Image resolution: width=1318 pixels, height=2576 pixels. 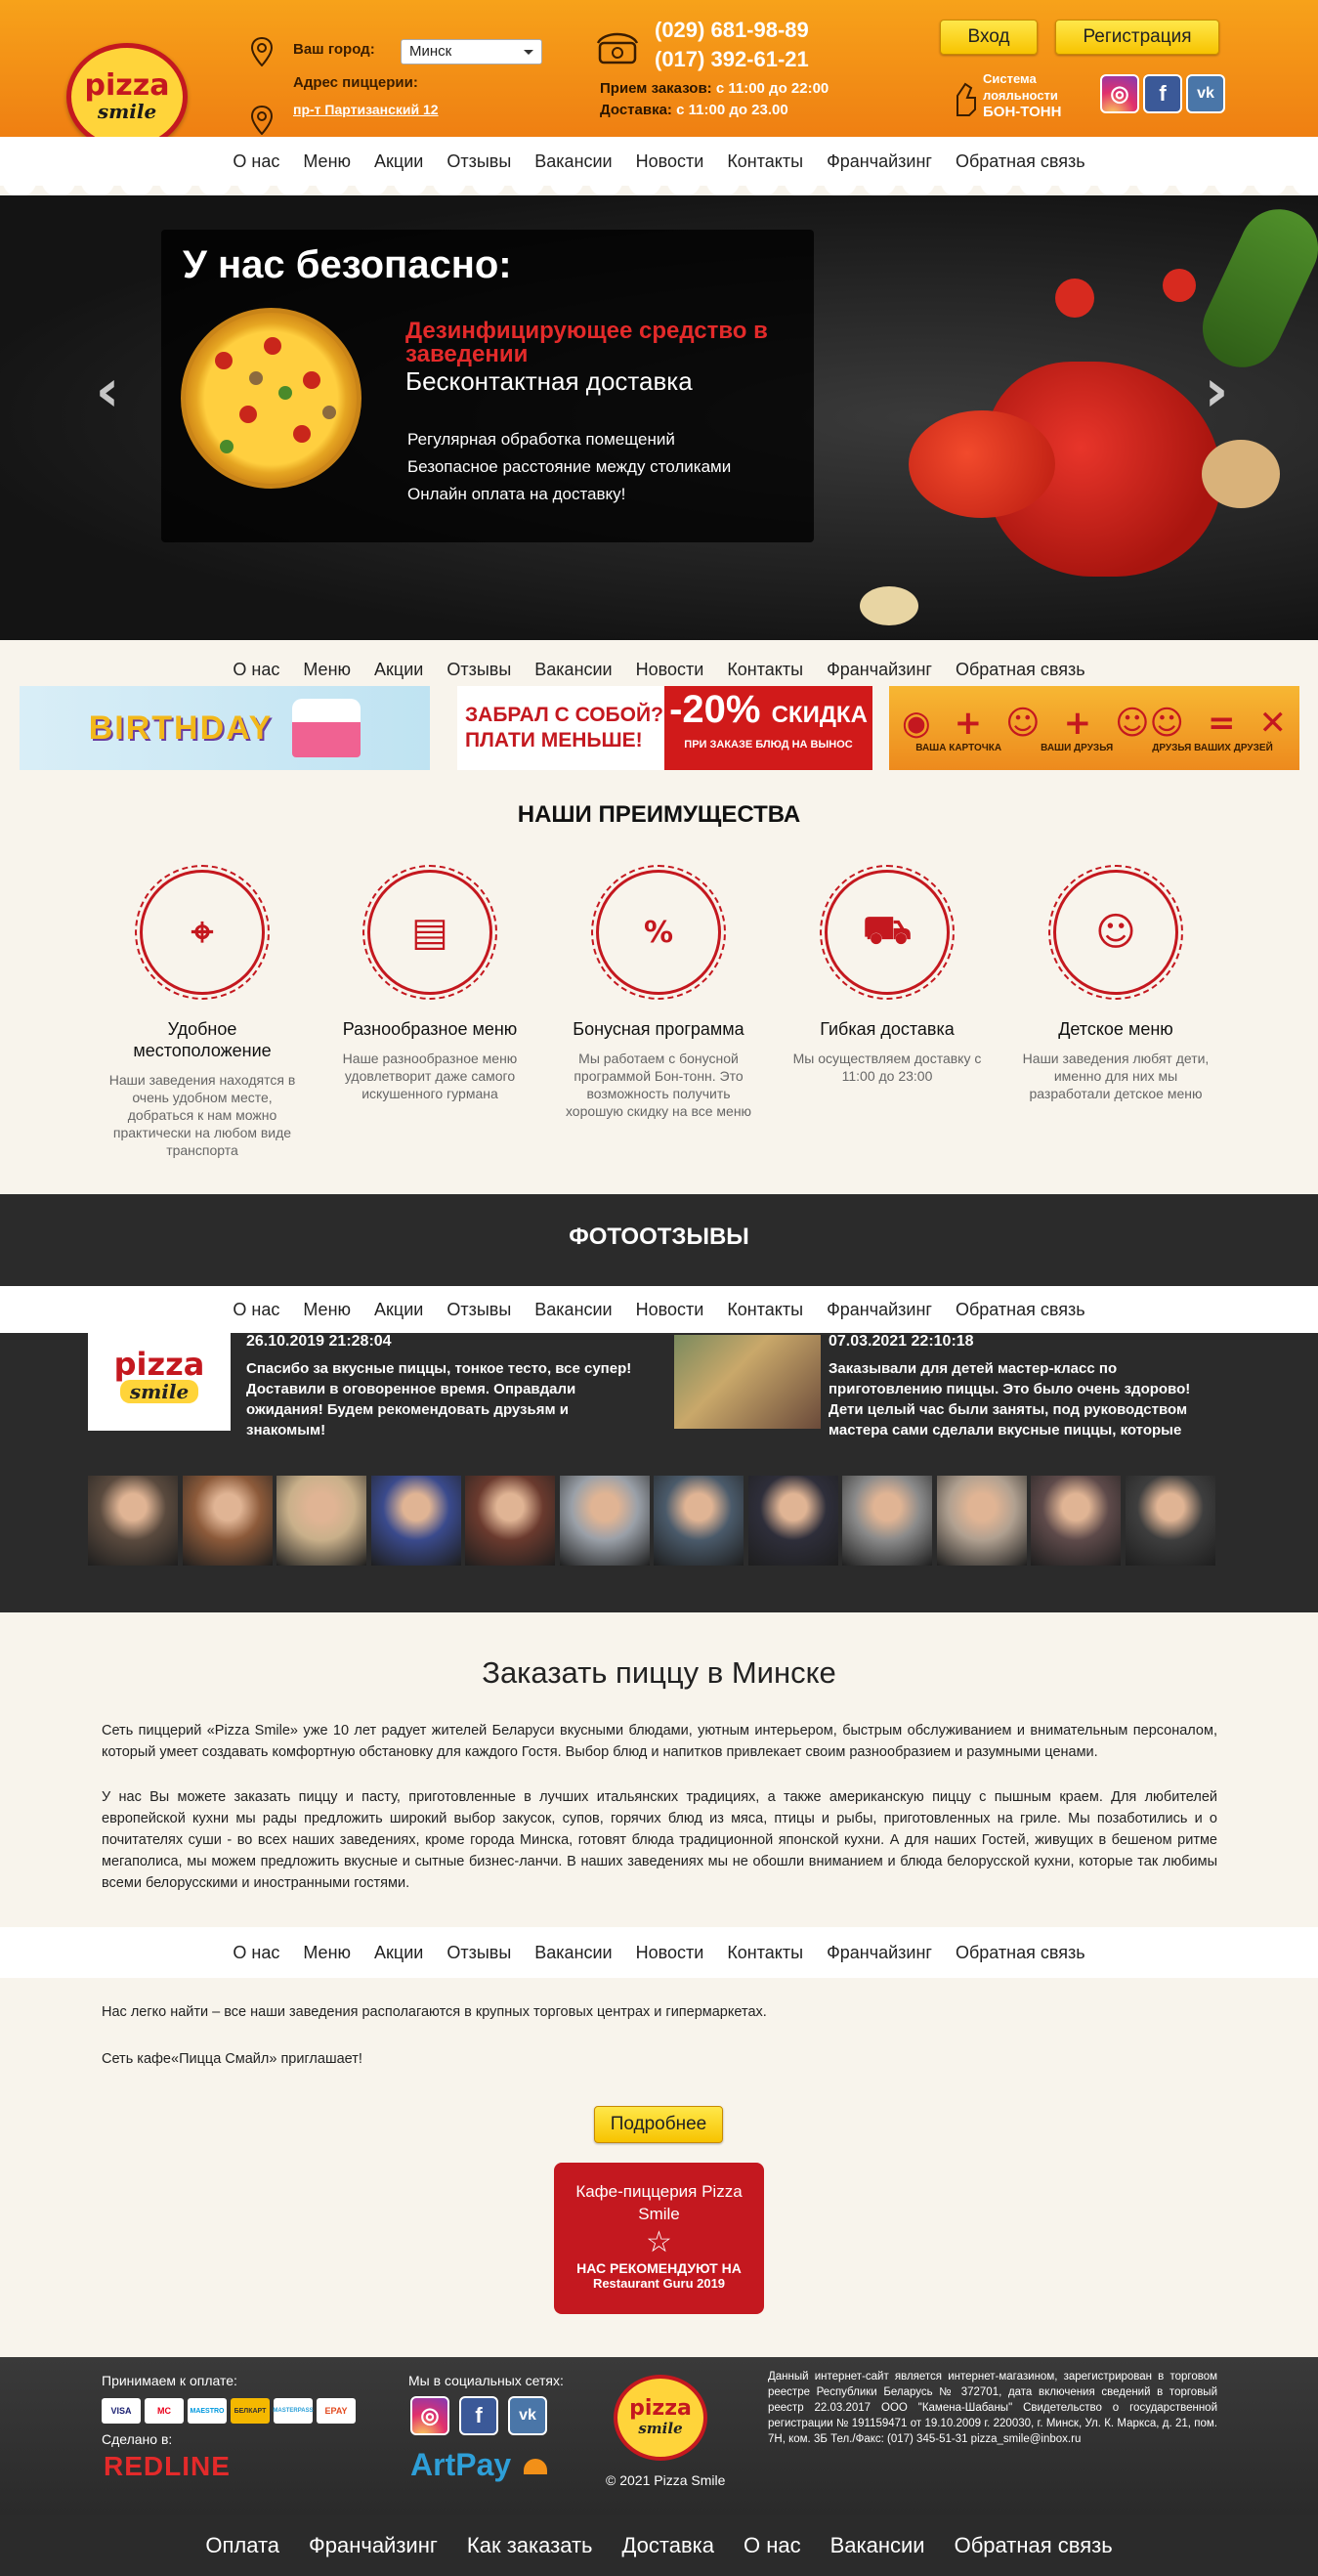 I want to click on photo-reviews-title: ФОТООТЗЫВЫ, so click(x=659, y=1237).